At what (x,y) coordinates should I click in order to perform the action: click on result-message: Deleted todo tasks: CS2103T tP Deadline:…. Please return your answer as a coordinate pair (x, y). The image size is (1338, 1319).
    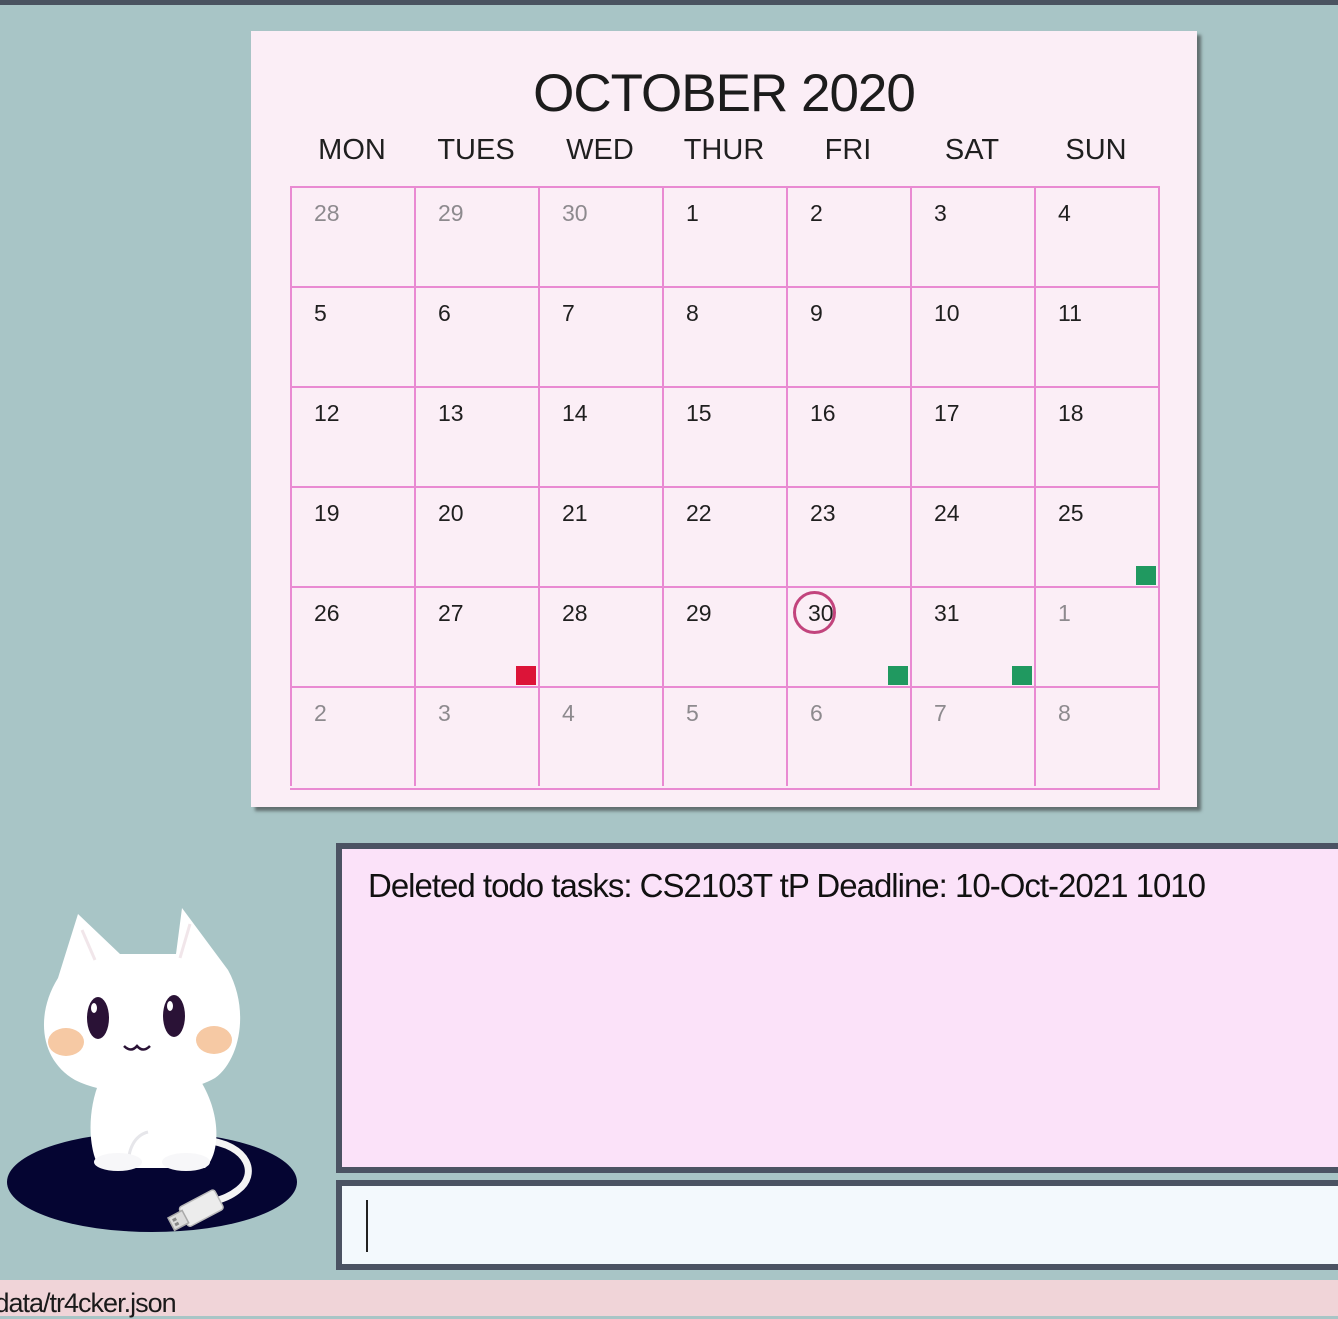
    Looking at the image, I should click on (787, 885).